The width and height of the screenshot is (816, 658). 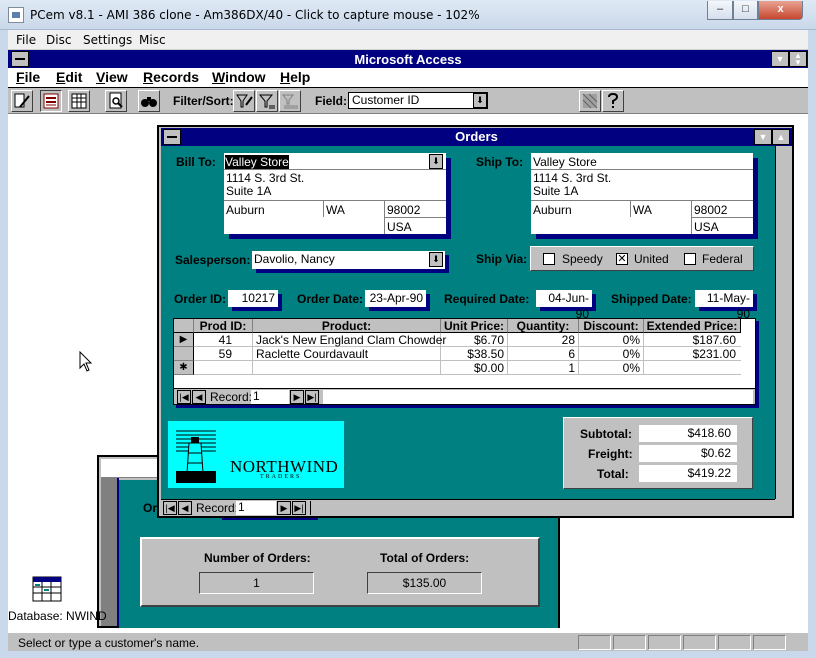 What do you see at coordinates (265, 178) in the screenshot?
I see `bill-to-address: 1114 S. 3rd St.` at bounding box center [265, 178].